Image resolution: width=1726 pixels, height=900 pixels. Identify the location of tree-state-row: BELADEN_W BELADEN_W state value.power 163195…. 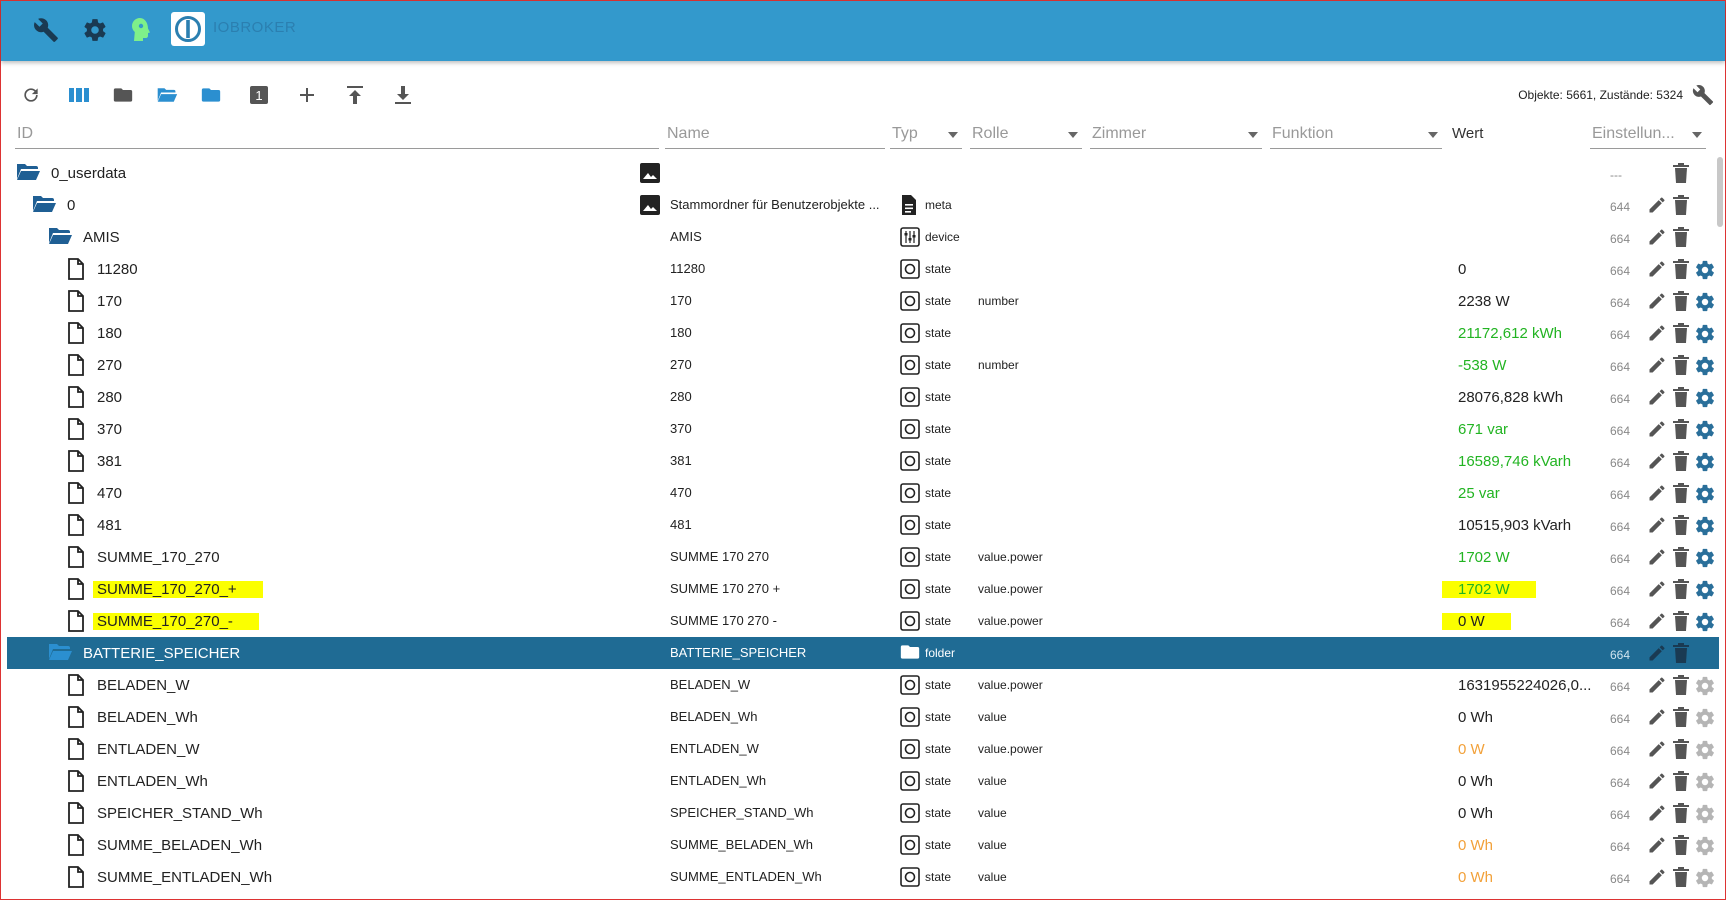
(863, 685).